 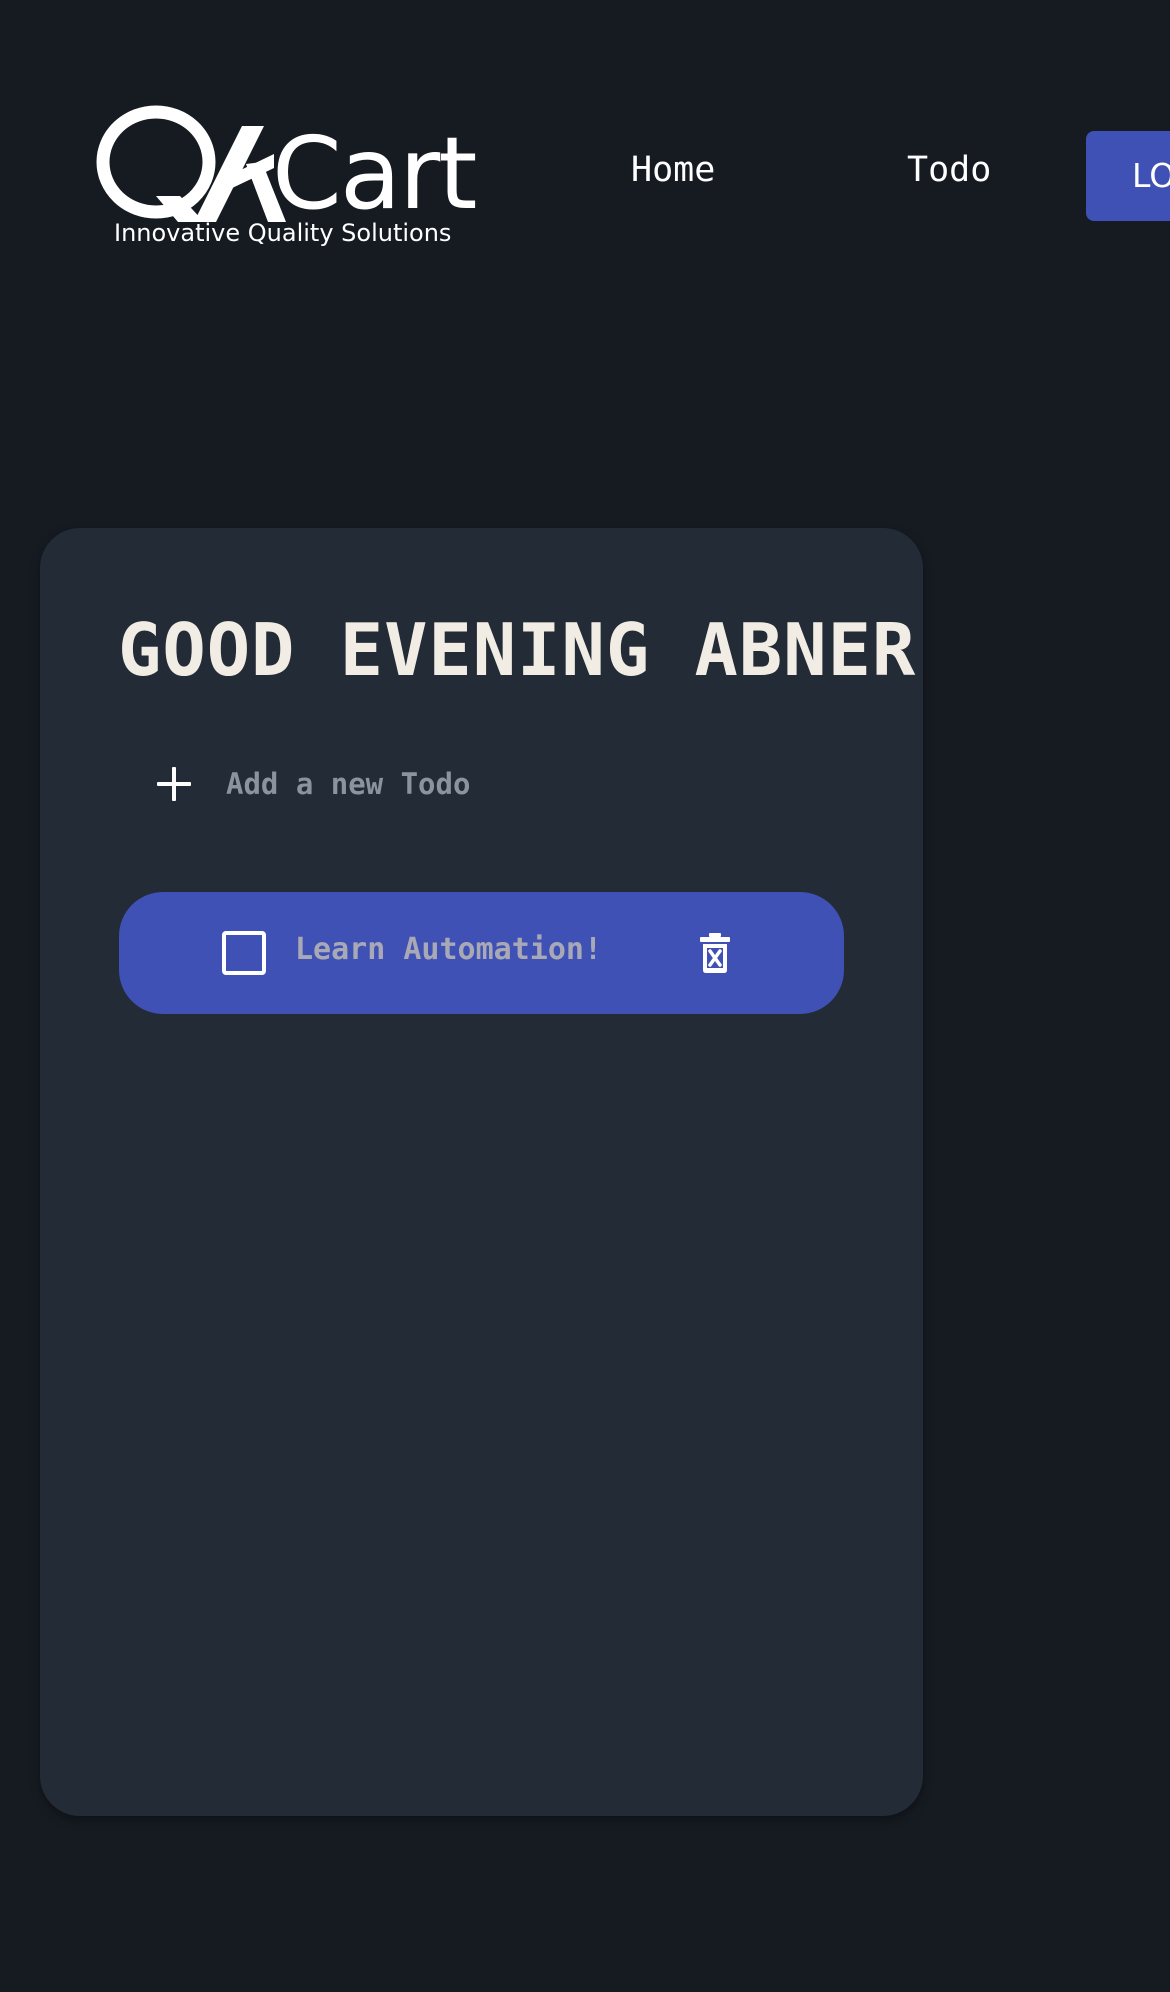 I want to click on todo-checkbox, so click(x=244, y=953).